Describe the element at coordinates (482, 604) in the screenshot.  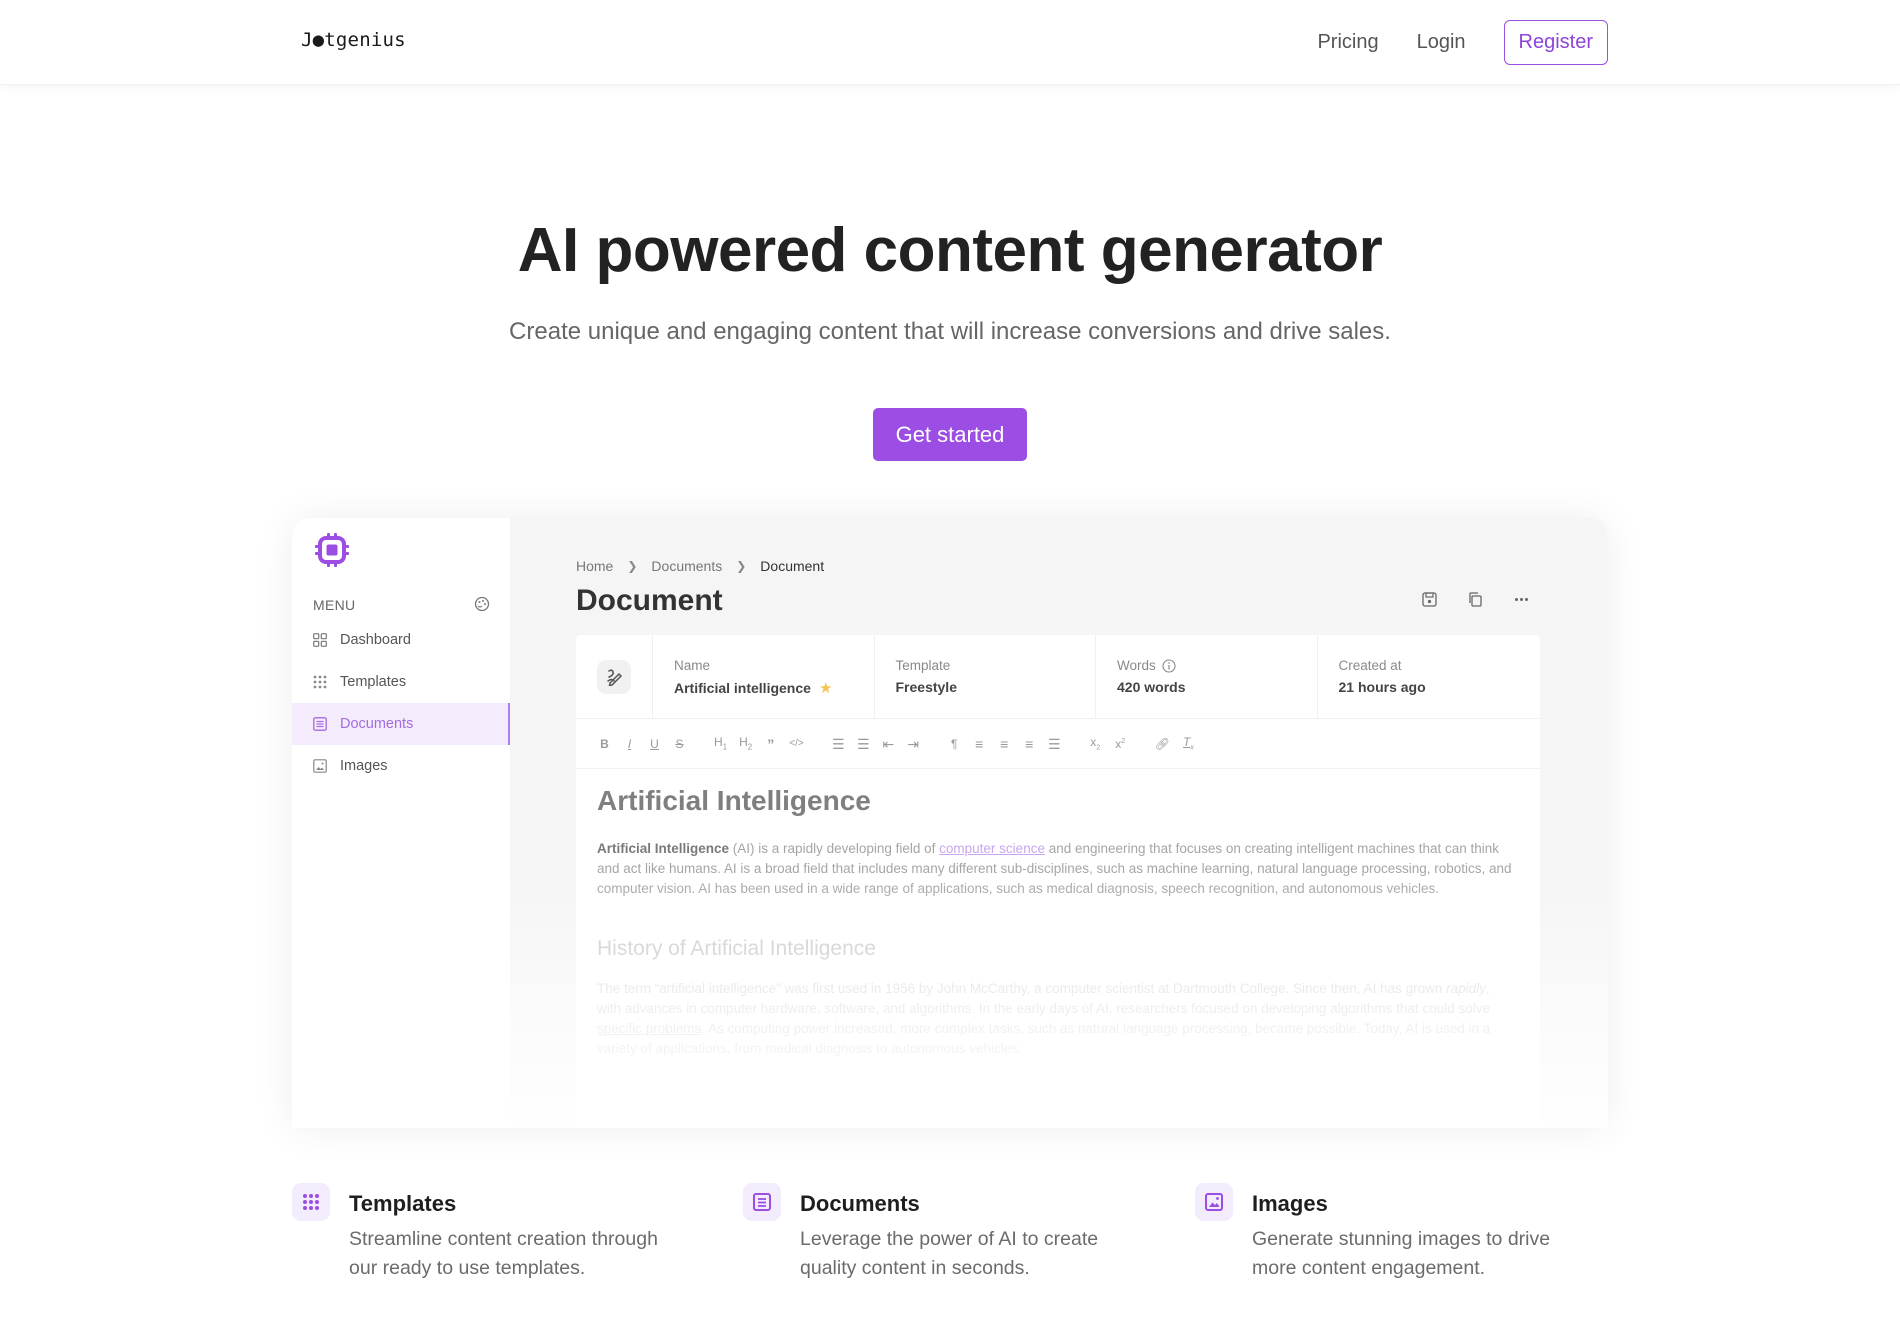
I see `palette-icon` at that location.